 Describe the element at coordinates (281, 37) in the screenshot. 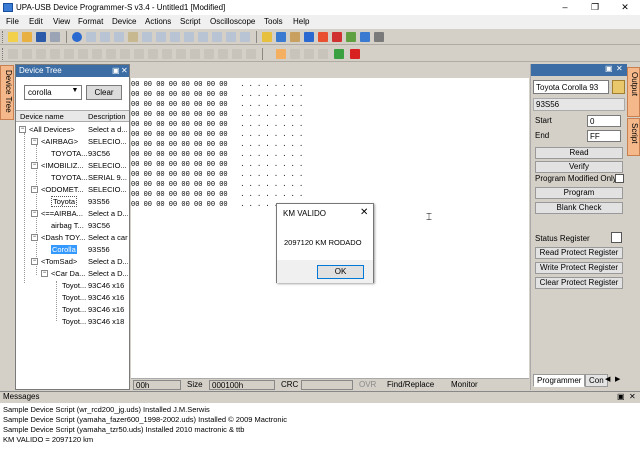

I see `device-icon` at that location.